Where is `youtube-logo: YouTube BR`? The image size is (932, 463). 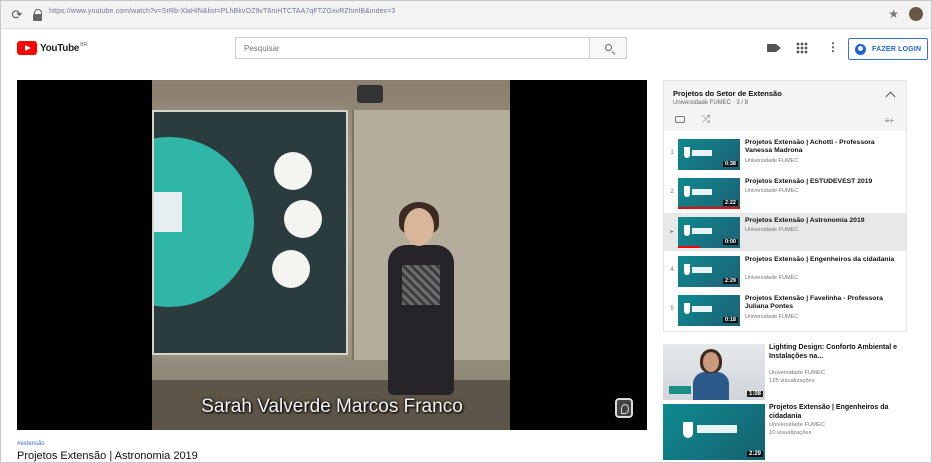
youtube-logo: YouTube BR is located at coordinates (52, 48).